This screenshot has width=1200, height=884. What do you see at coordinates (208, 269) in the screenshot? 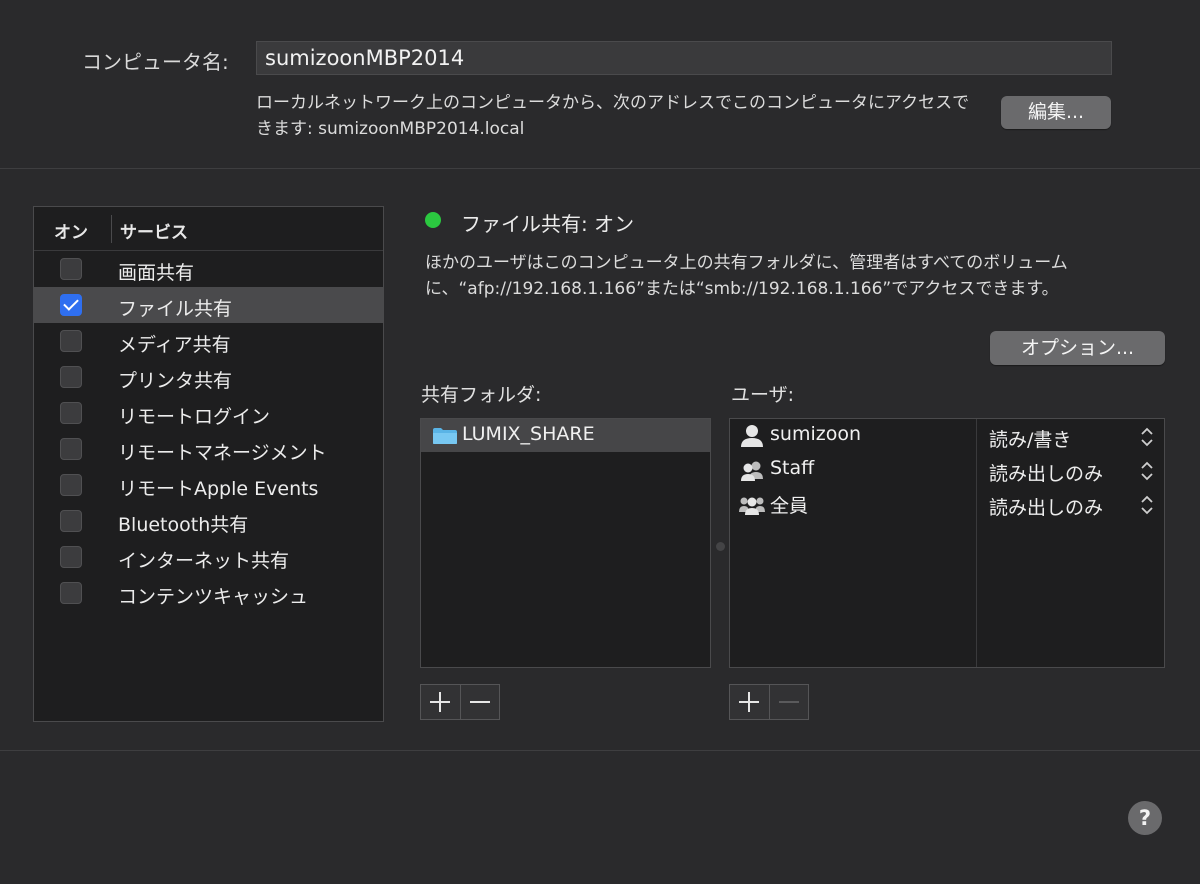
I see `service-row-screen-sharing: 画面共有` at bounding box center [208, 269].